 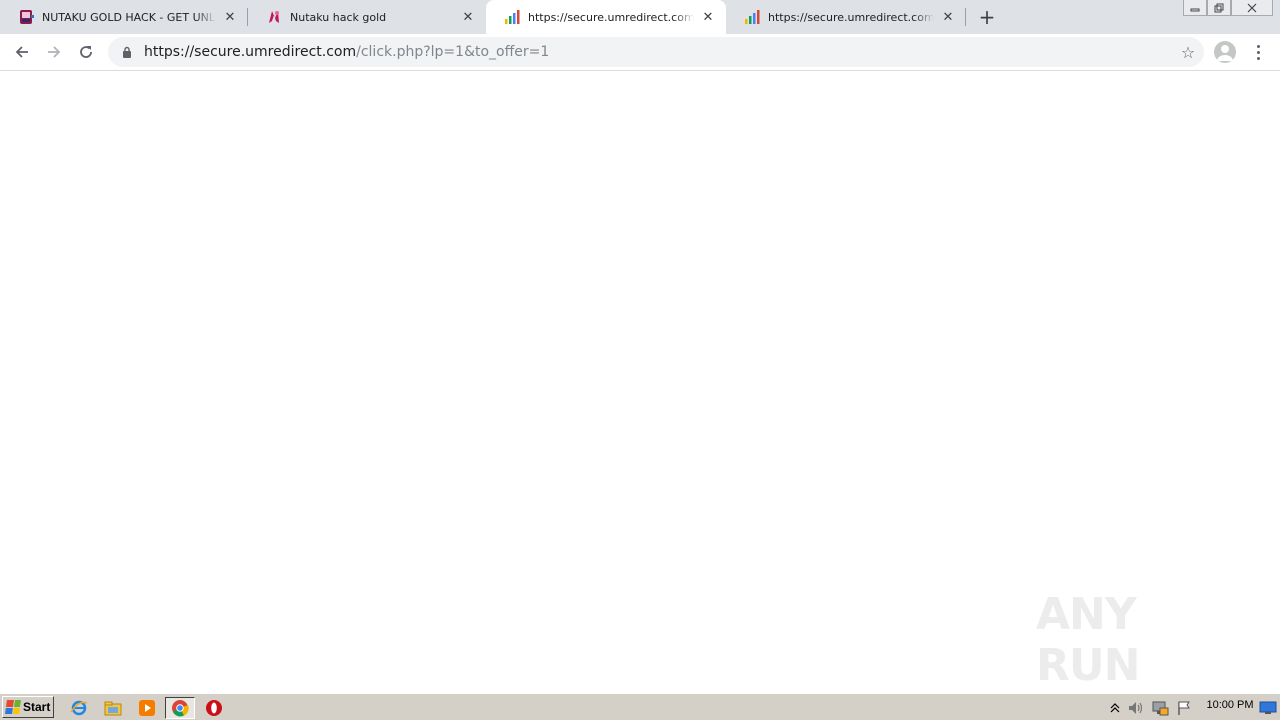 I want to click on url-host: https://secure.umredirect.com, so click(x=250, y=52).